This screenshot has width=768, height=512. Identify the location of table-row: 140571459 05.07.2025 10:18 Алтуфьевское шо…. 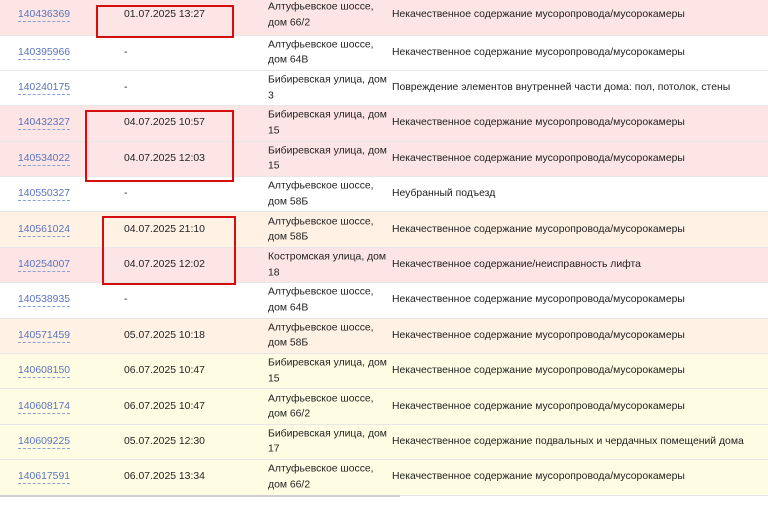
(384, 336).